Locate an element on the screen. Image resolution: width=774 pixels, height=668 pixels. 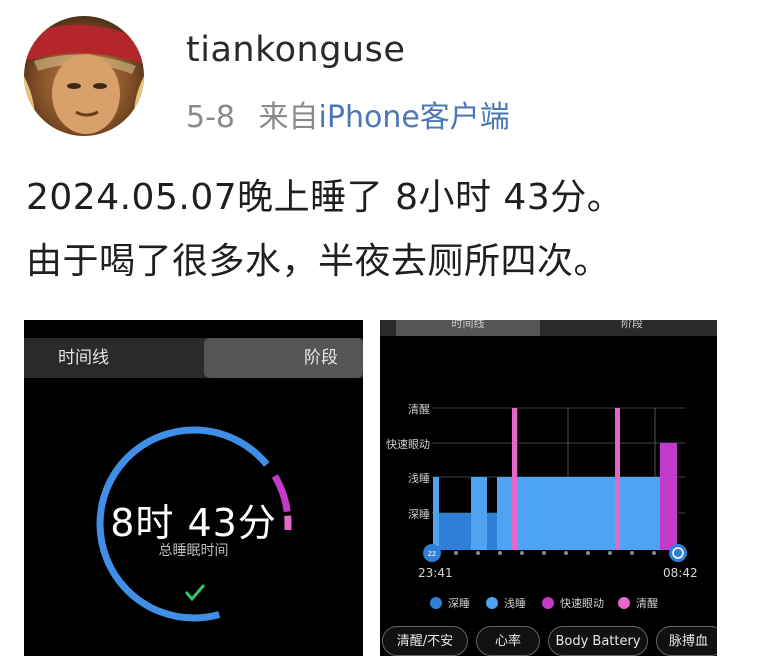
sleep-start-icon: zz is located at coordinates (432, 553).